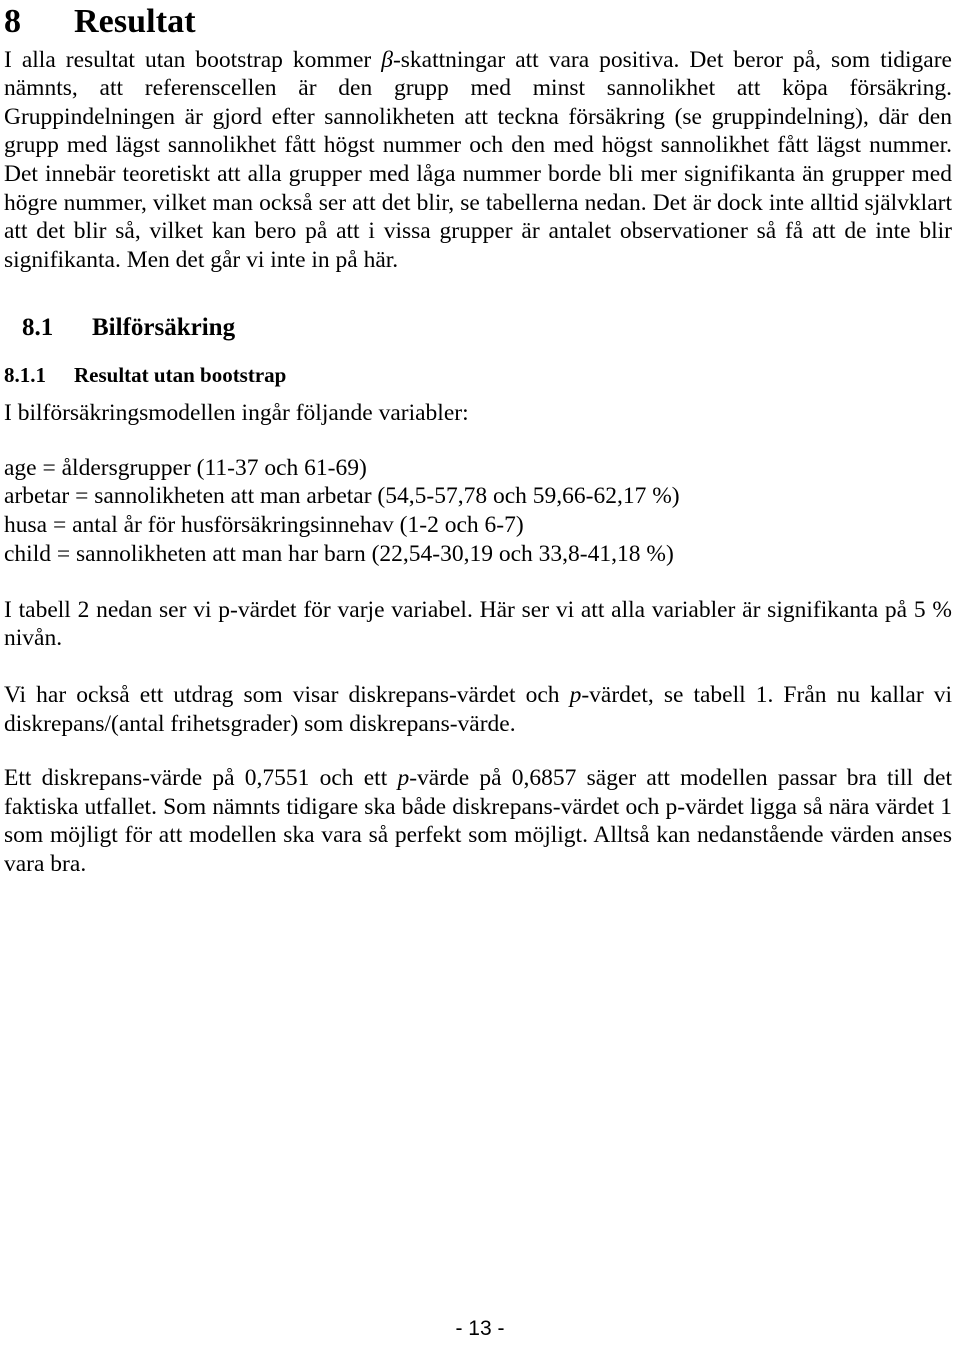 The width and height of the screenshot is (960, 1365). I want to click on subsection-heading: 8.1 Bilförsäkring, so click(478, 328).